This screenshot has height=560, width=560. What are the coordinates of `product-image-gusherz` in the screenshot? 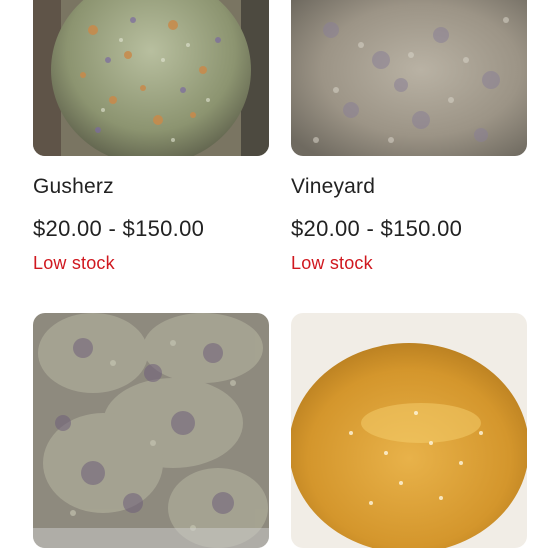 It's located at (151, 78).